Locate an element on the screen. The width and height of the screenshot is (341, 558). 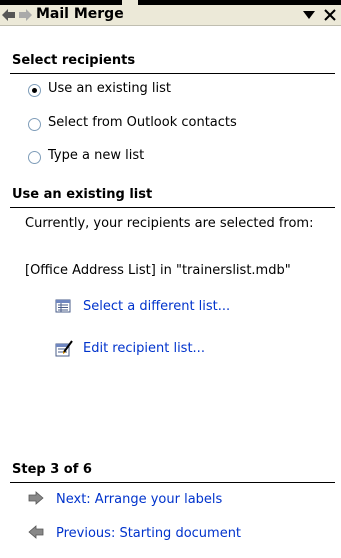
window-top-edge is located at coordinates (170, 2).